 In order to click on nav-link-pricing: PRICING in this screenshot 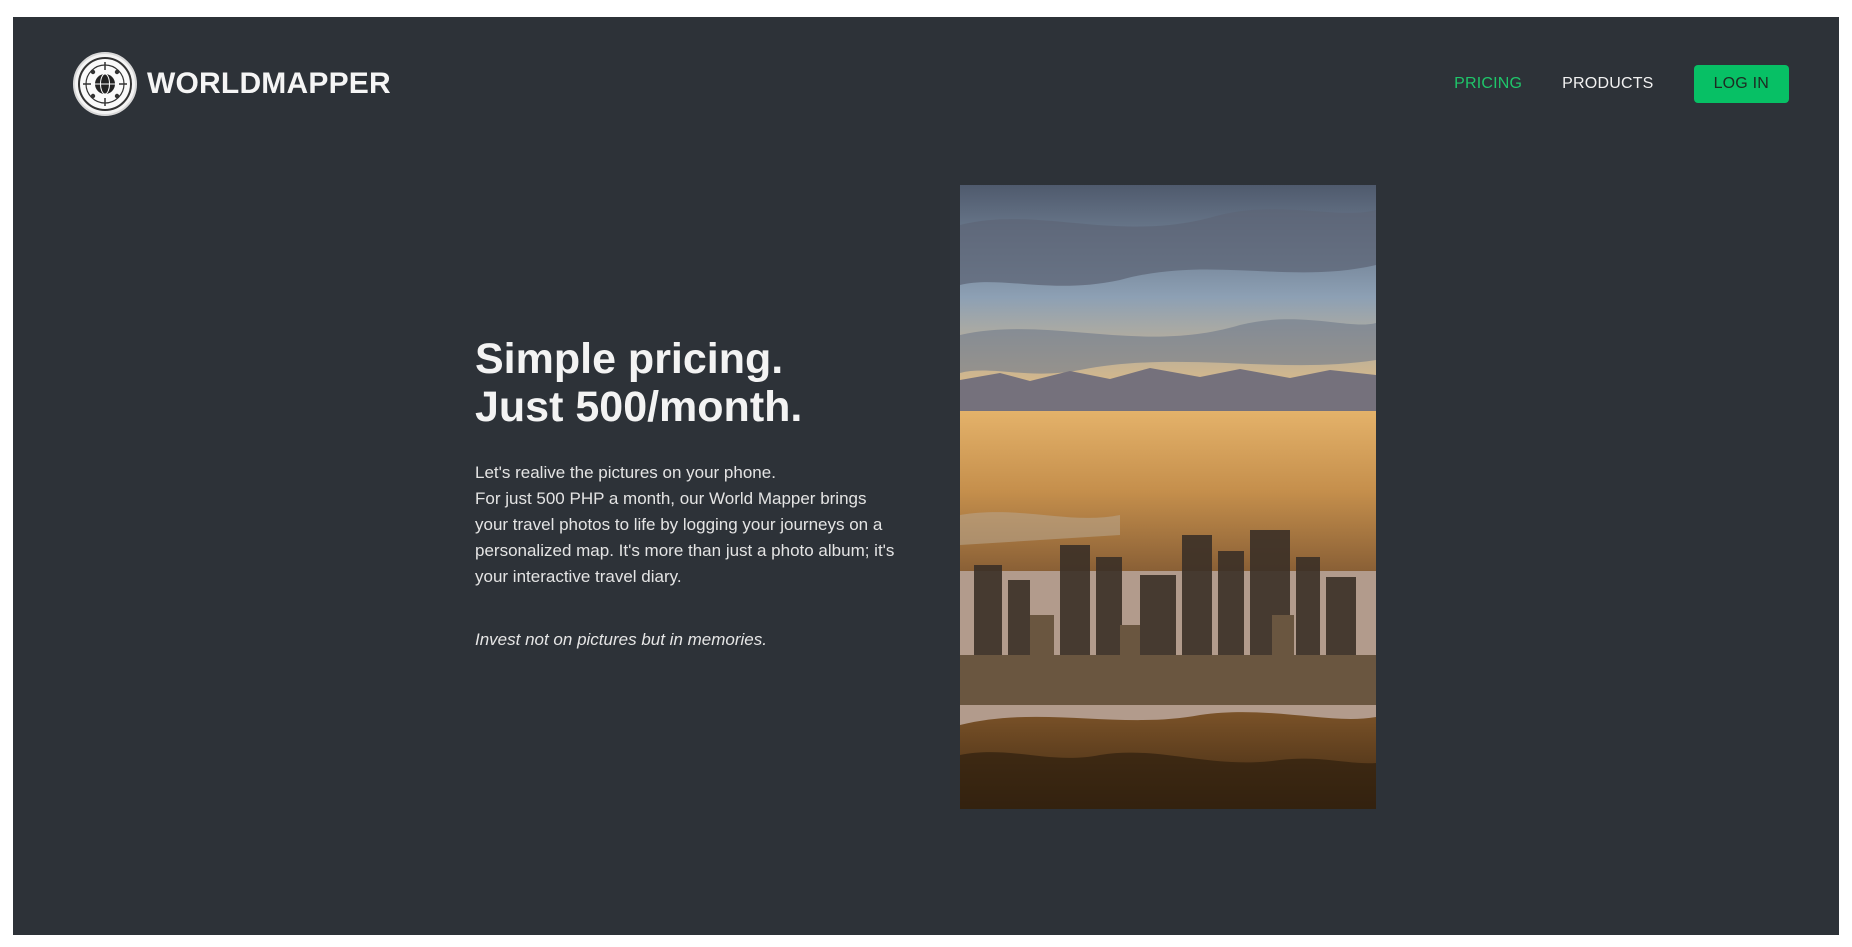, I will do `click(1488, 84)`.